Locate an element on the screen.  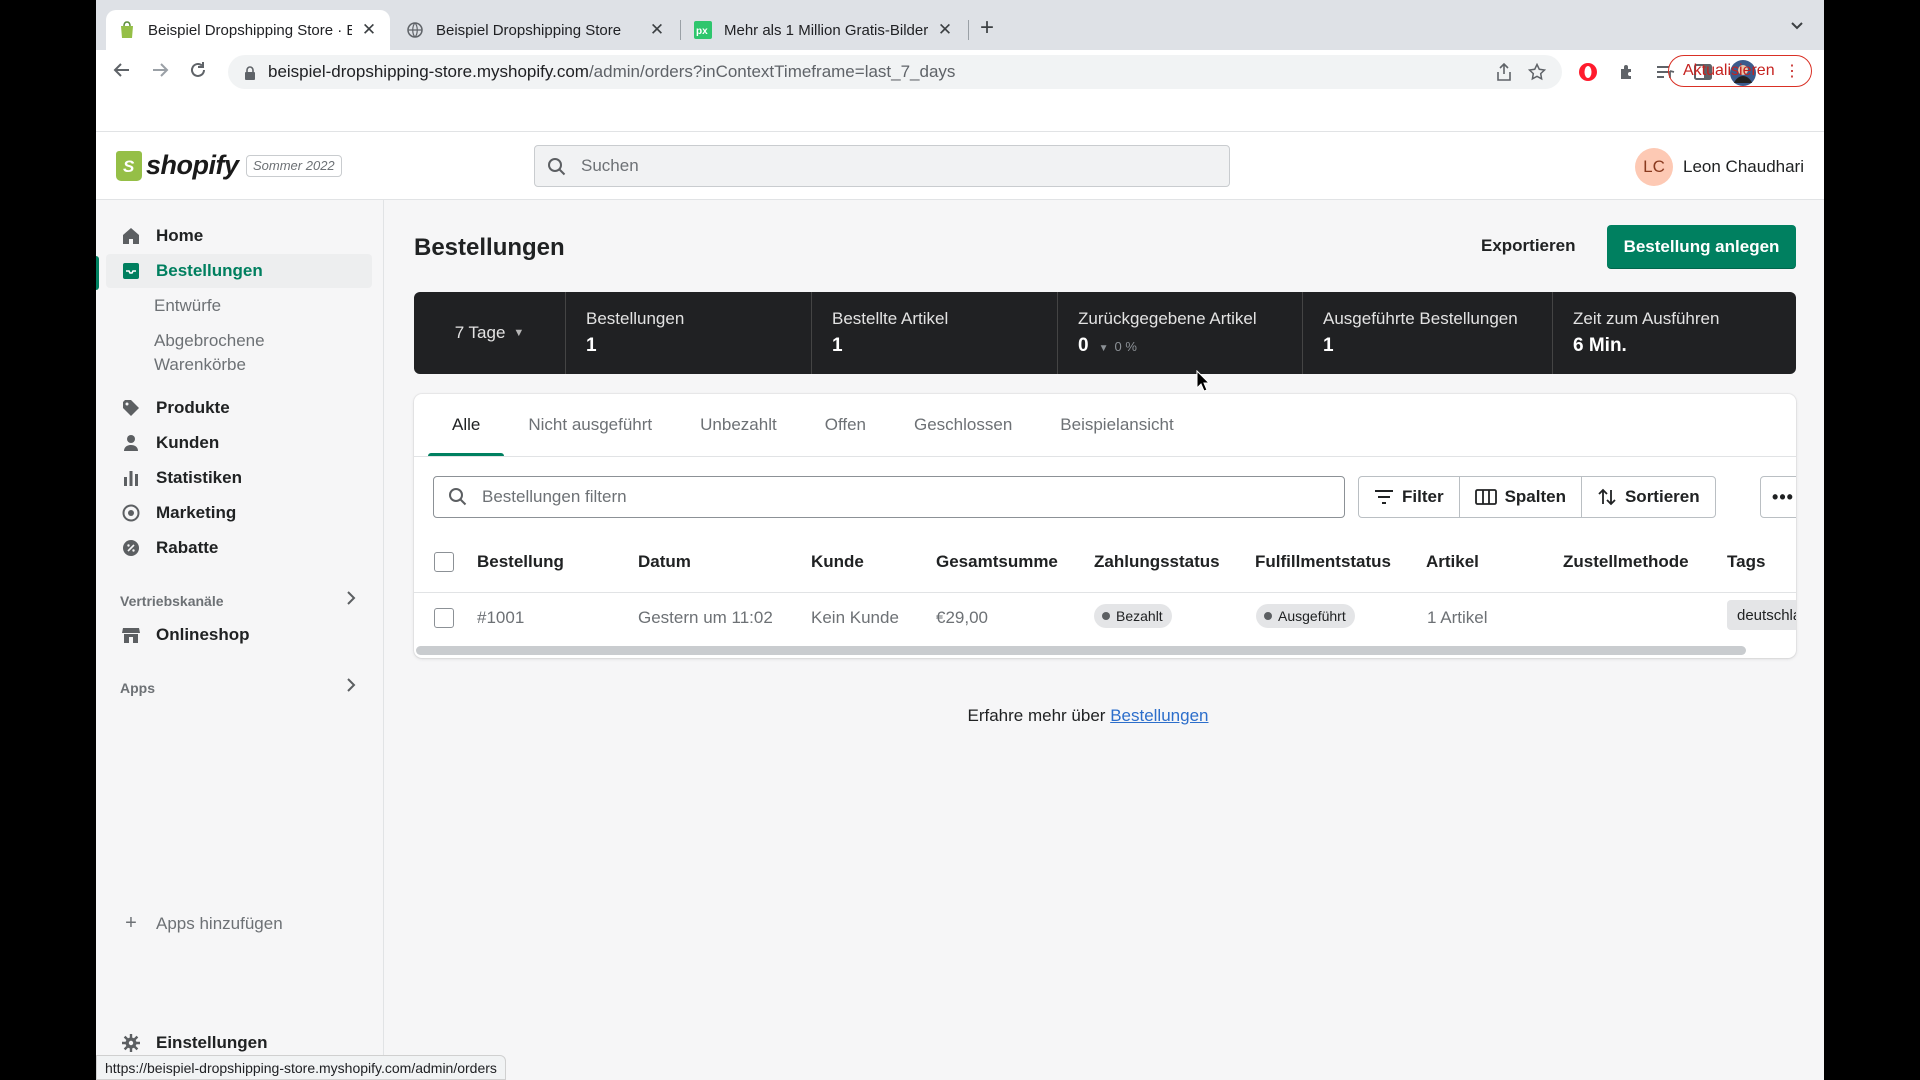
columns-label: Spalten is located at coordinates (1535, 496).